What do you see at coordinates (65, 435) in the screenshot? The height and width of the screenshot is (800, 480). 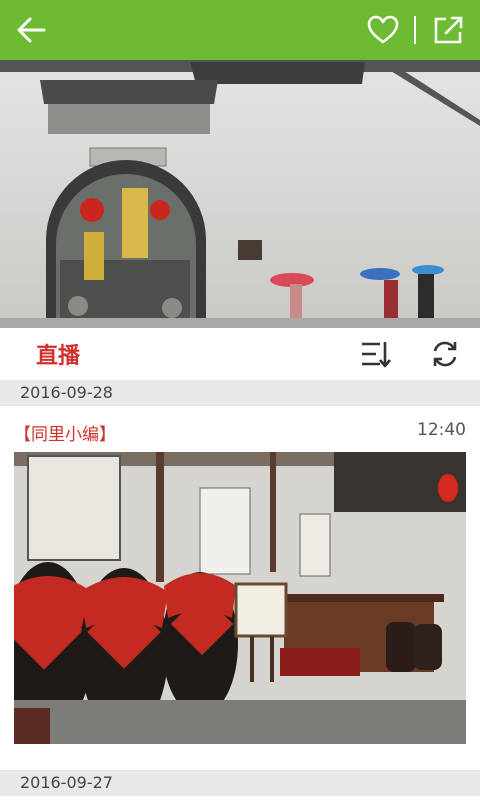 I see `post-author: 【同里小编】` at bounding box center [65, 435].